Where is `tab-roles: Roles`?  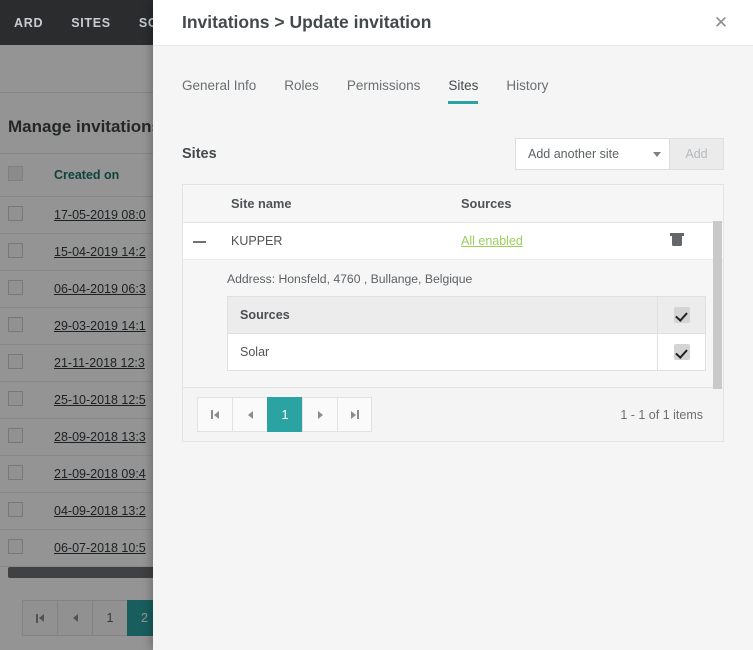
tab-roles: Roles is located at coordinates (301, 91).